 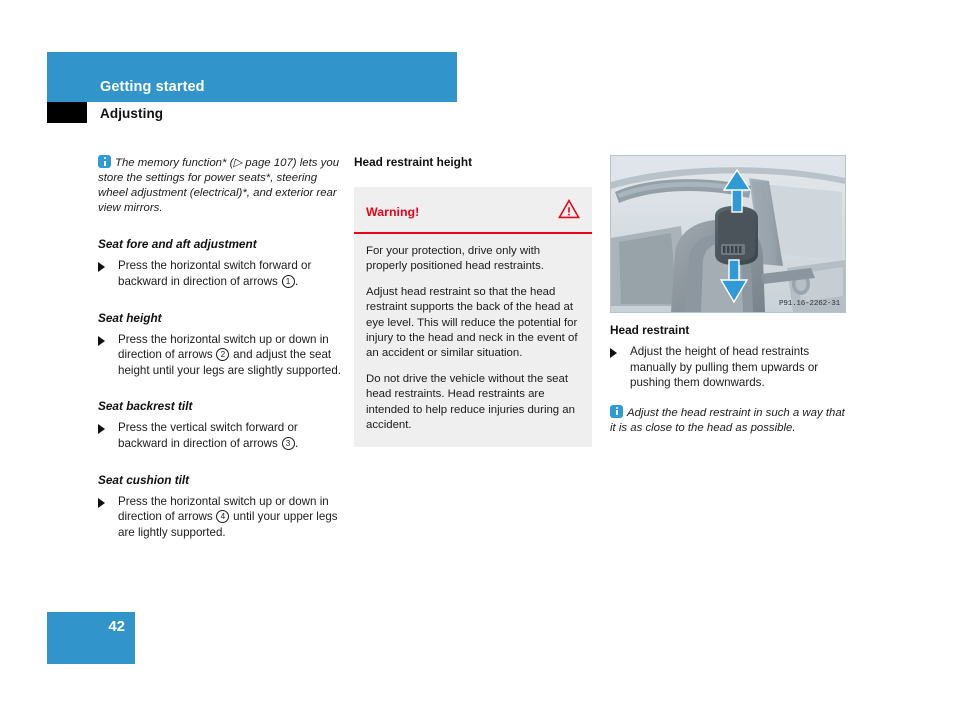 I want to click on heading-seat-backrest-tilt: Seat backrest tilt, so click(x=145, y=406).